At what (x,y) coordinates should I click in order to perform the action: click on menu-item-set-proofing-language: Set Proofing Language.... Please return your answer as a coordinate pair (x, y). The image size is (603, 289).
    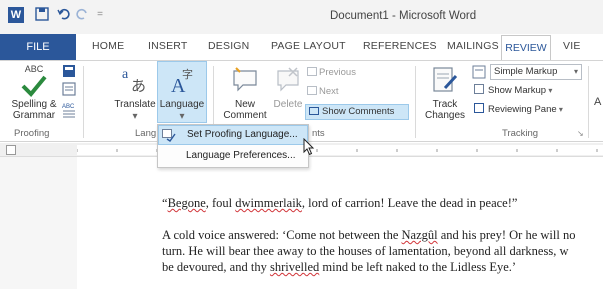
    Looking at the image, I should click on (233, 135).